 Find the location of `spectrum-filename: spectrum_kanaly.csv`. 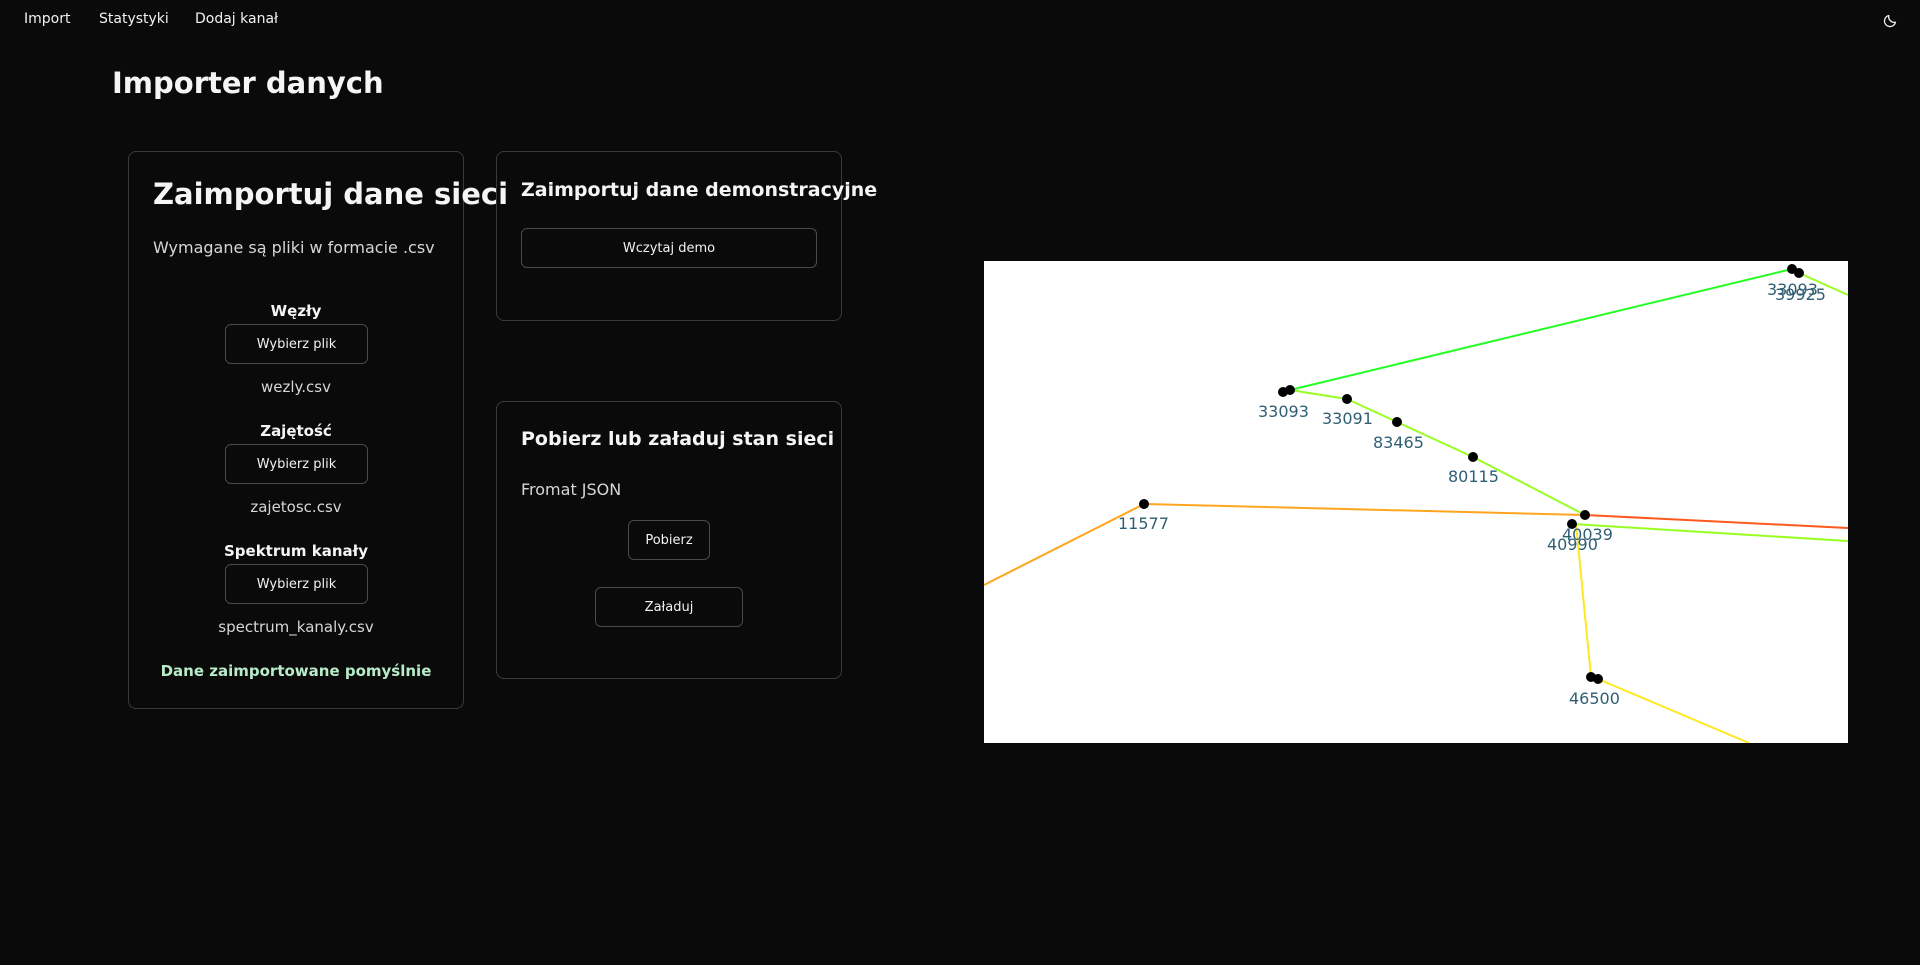

spectrum-filename: spectrum_kanaly.csv is located at coordinates (296, 627).